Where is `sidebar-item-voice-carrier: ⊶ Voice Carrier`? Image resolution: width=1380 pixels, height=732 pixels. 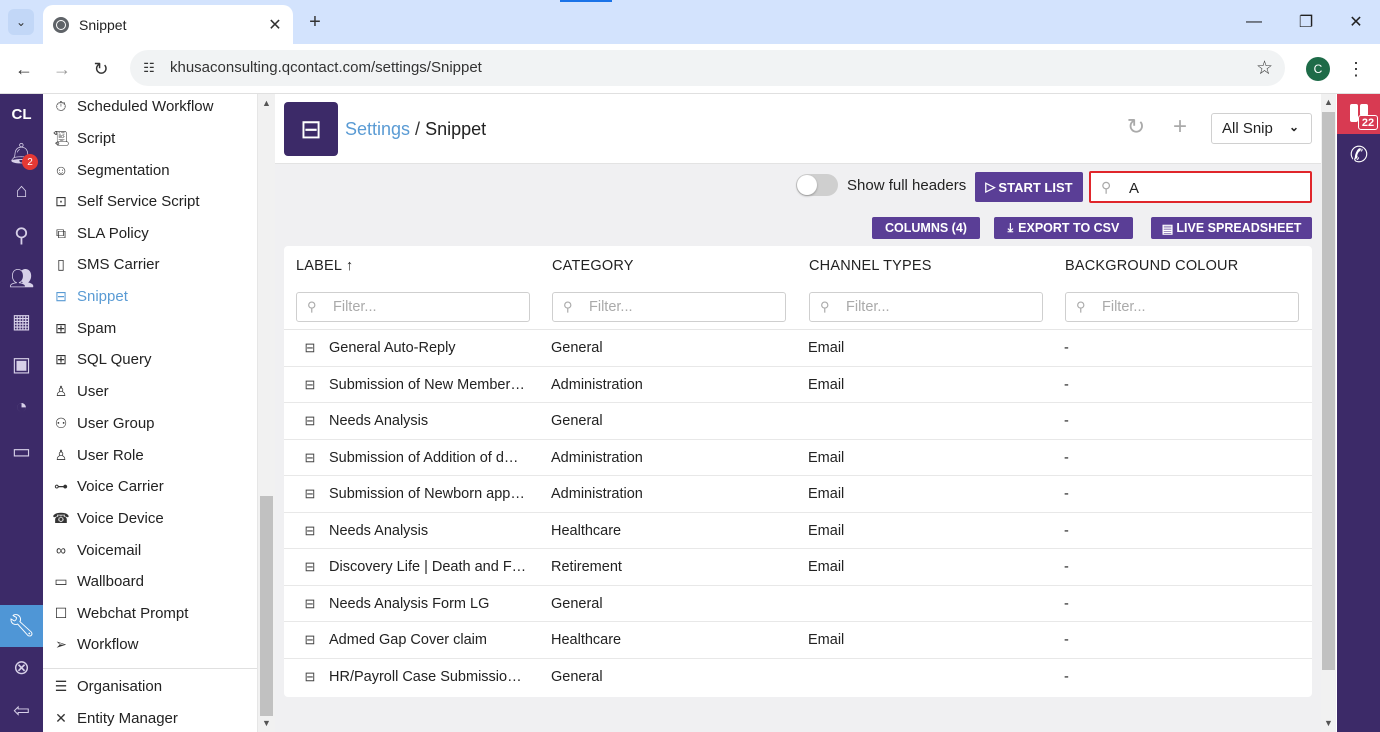 sidebar-item-voice-carrier: ⊶ Voice Carrier is located at coordinates (107, 486).